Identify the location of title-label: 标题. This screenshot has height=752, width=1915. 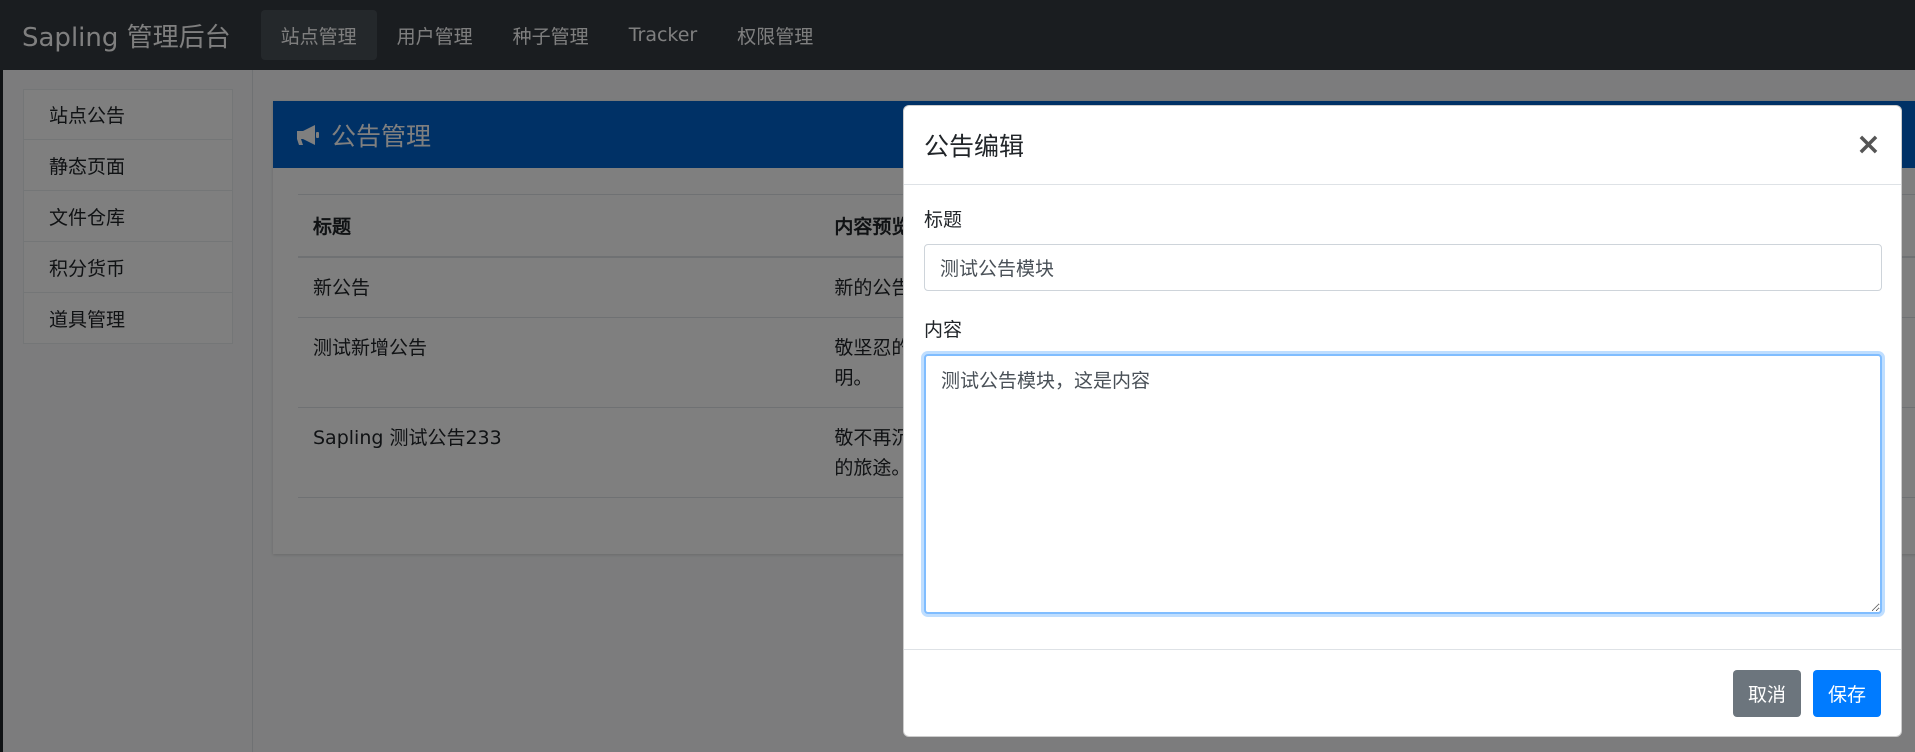
(943, 220).